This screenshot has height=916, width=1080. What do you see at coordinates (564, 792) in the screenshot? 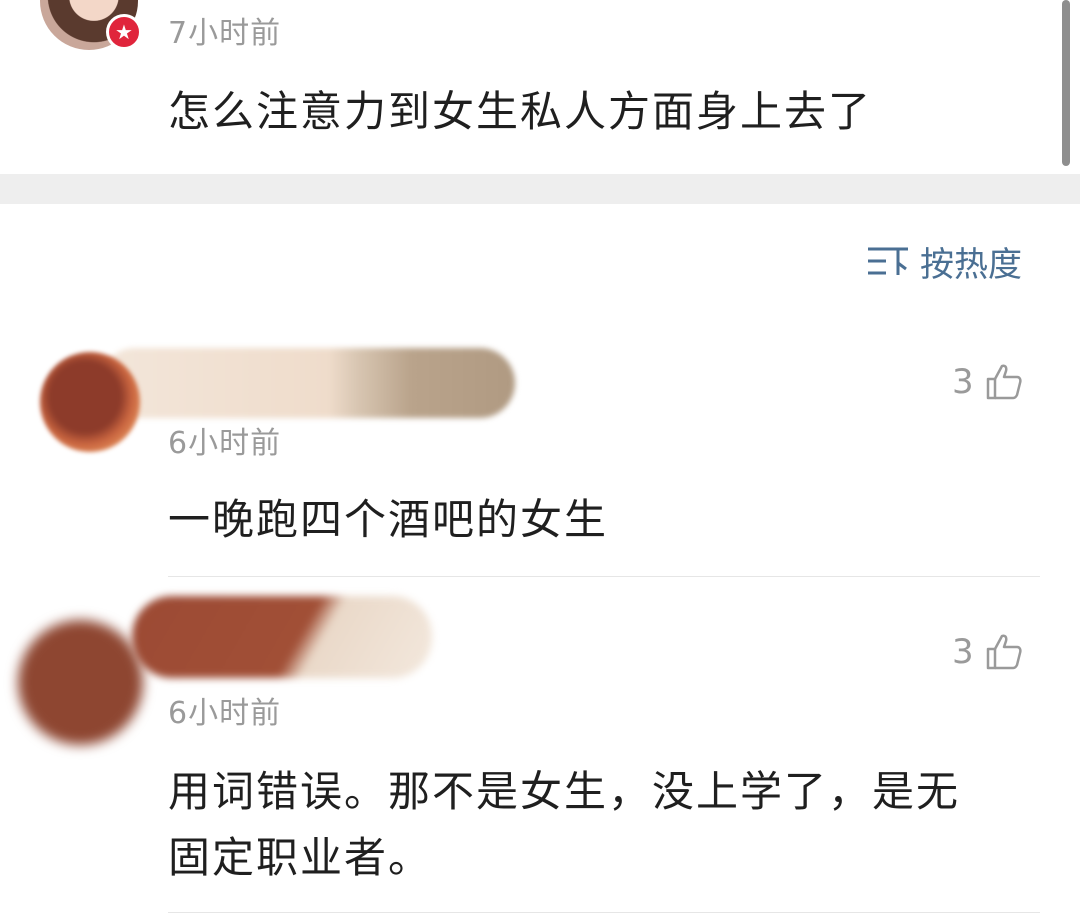
I see `comment-text-line1: 用词错误。那不是女生，没上学了，是无` at bounding box center [564, 792].